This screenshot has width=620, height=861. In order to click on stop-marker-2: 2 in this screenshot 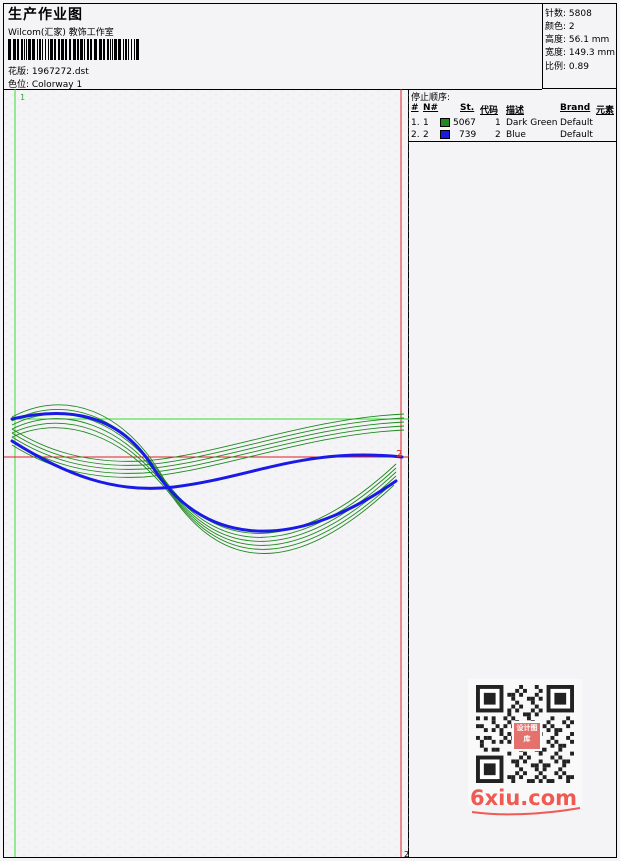, I will do `click(399, 454)`.